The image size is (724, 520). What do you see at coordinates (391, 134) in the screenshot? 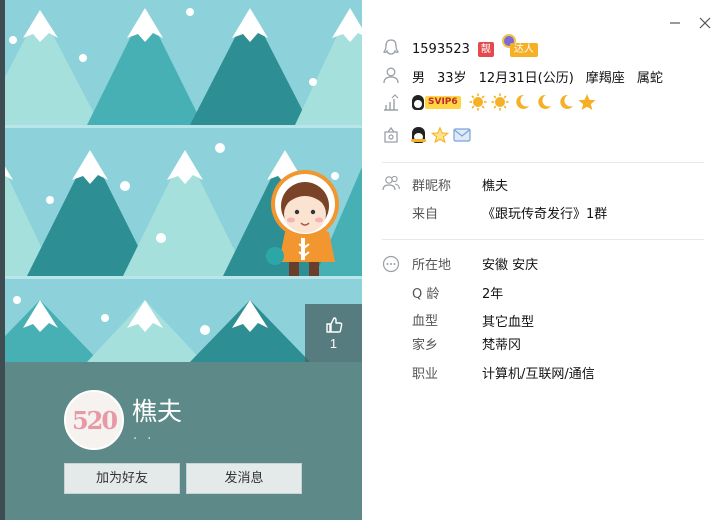
I see `service-icon` at bounding box center [391, 134].